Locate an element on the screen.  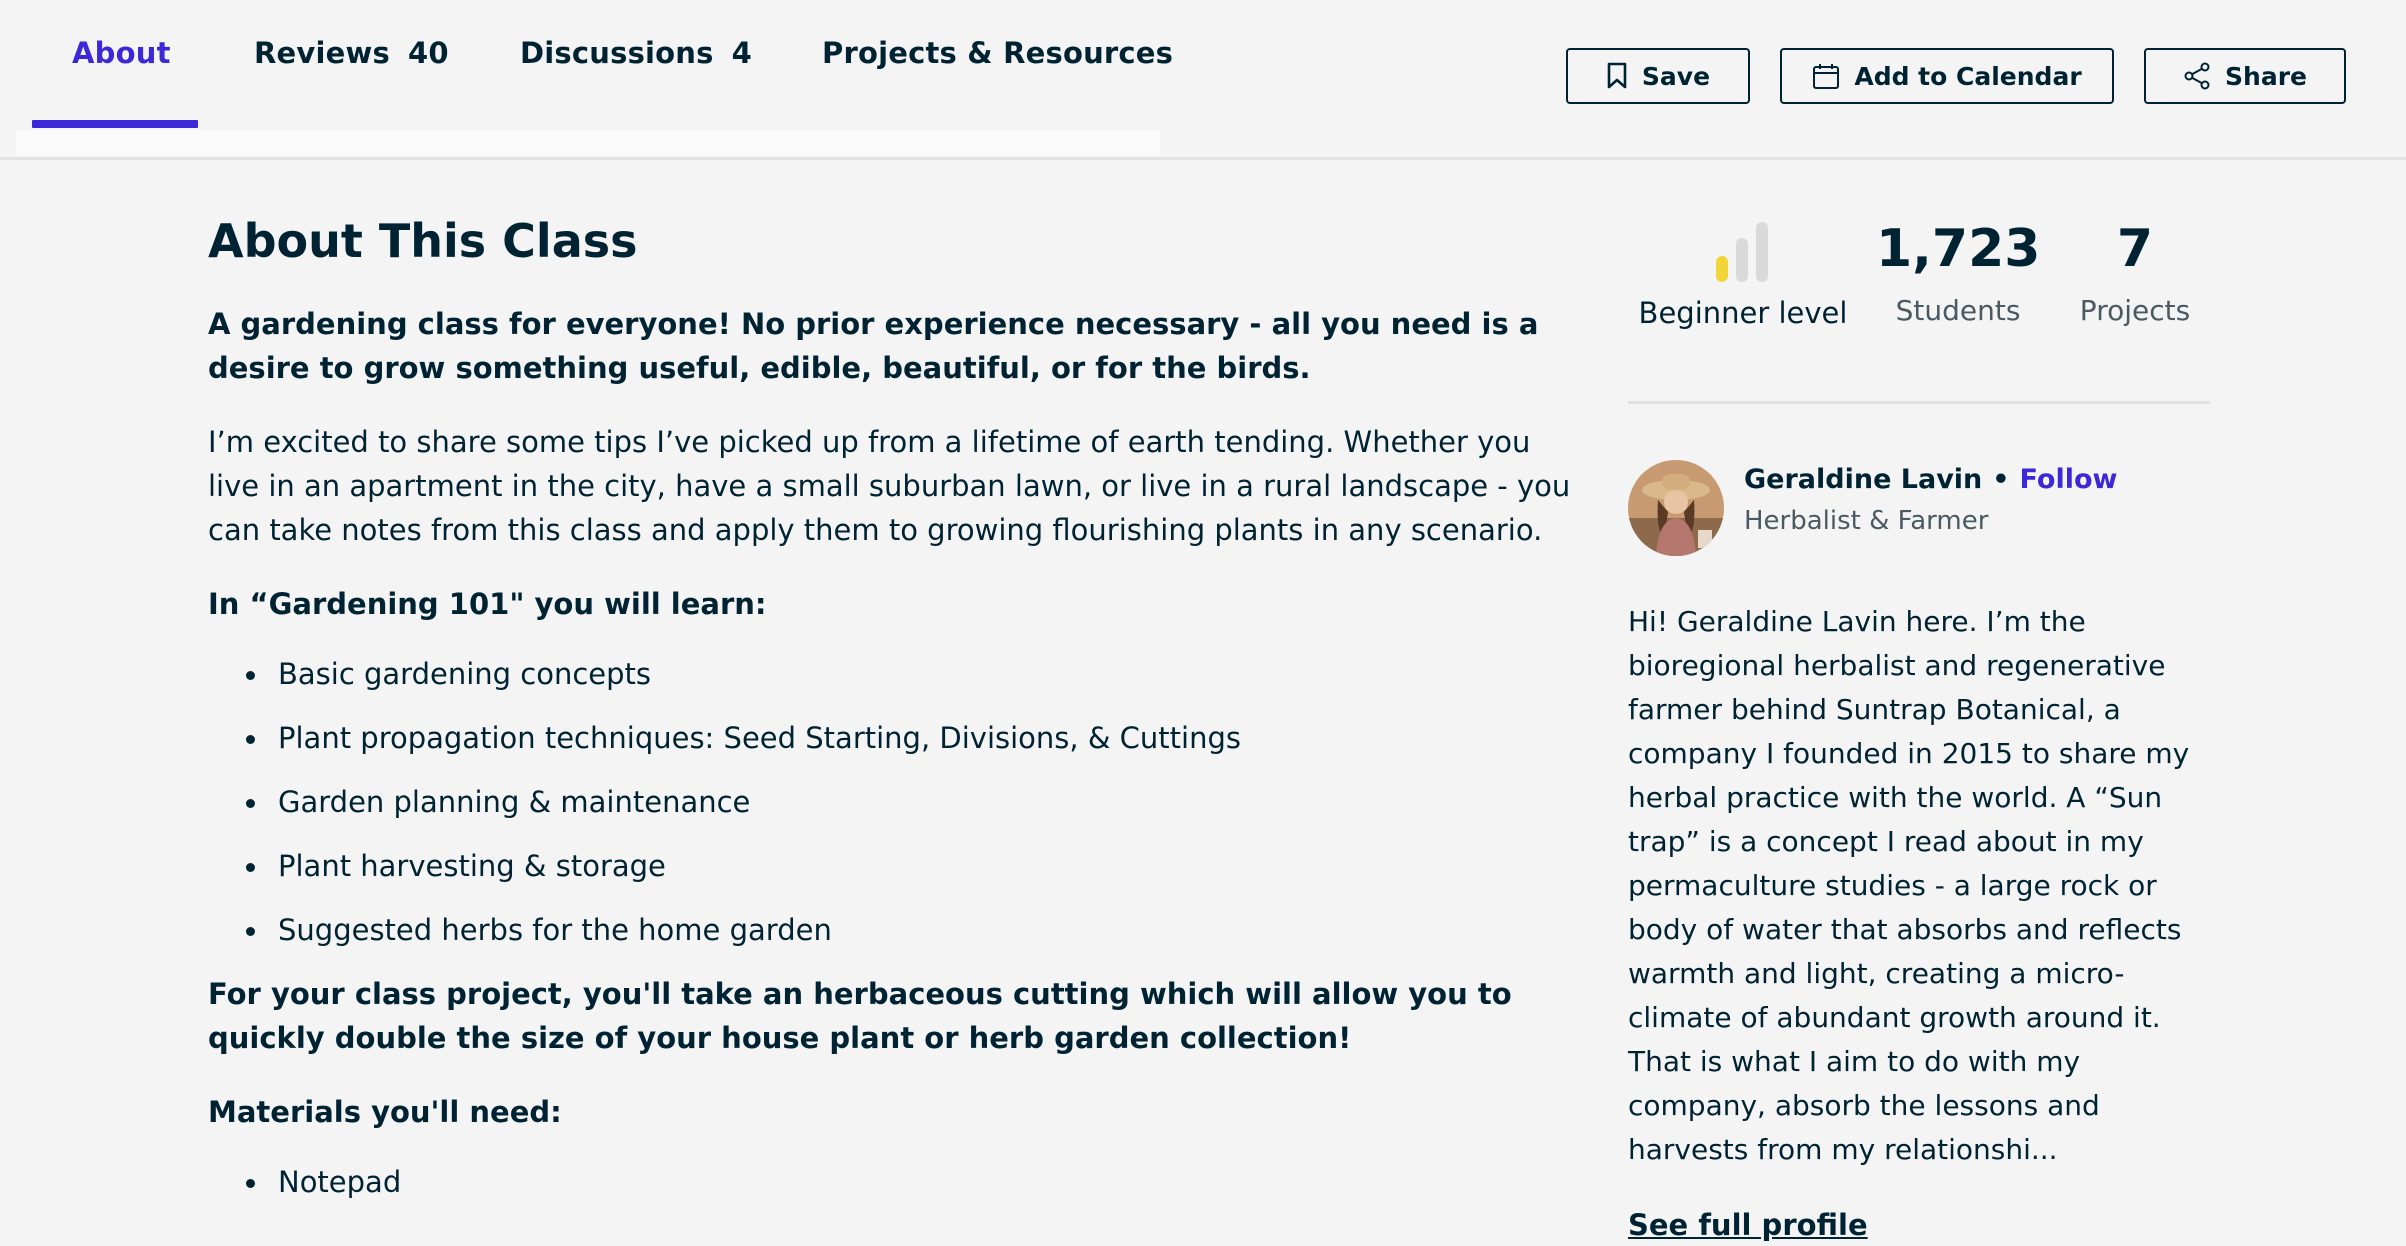
add-to-calendar-button: Add to Calendar is located at coordinates (1947, 76).